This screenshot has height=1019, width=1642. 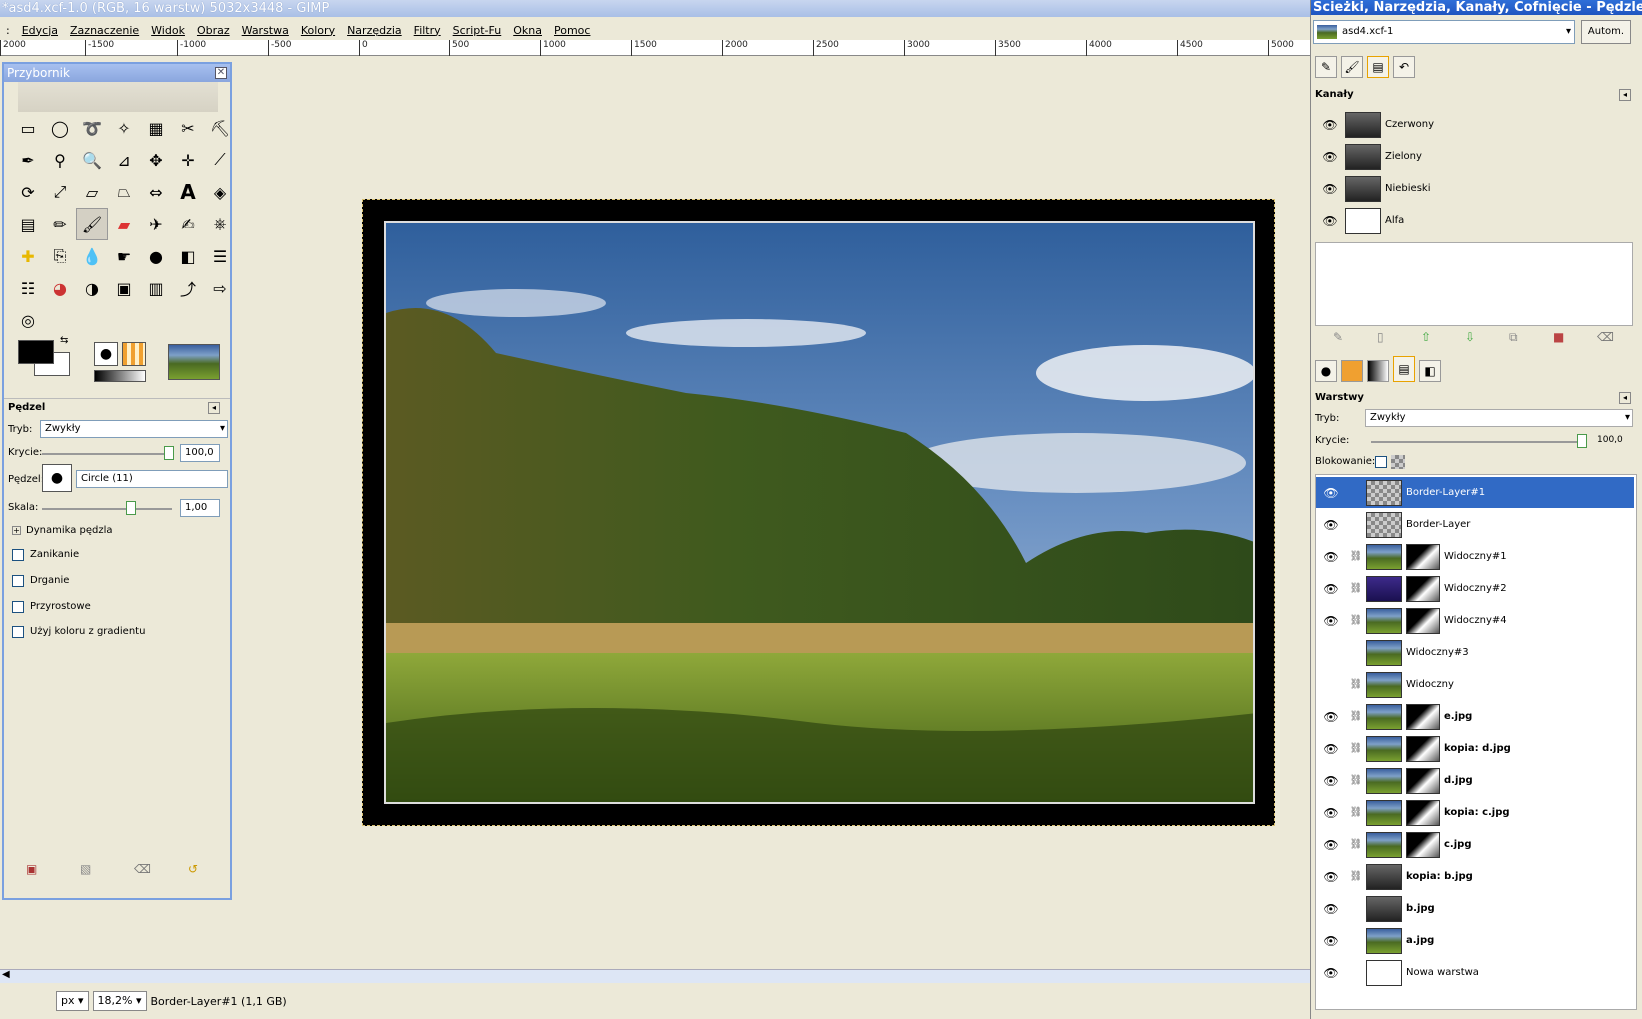 What do you see at coordinates (188, 224) in the screenshot?
I see `ink-icon: ✍` at bounding box center [188, 224].